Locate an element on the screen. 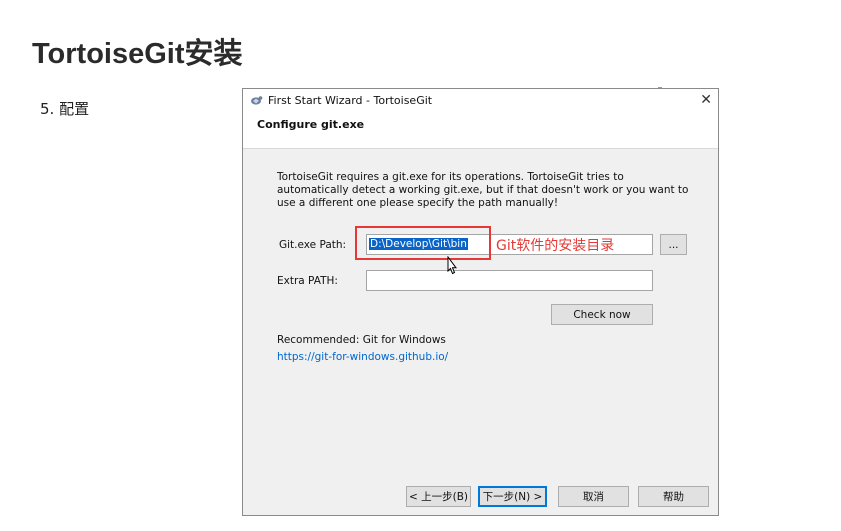  close-button: ✕ is located at coordinates (706, 100).